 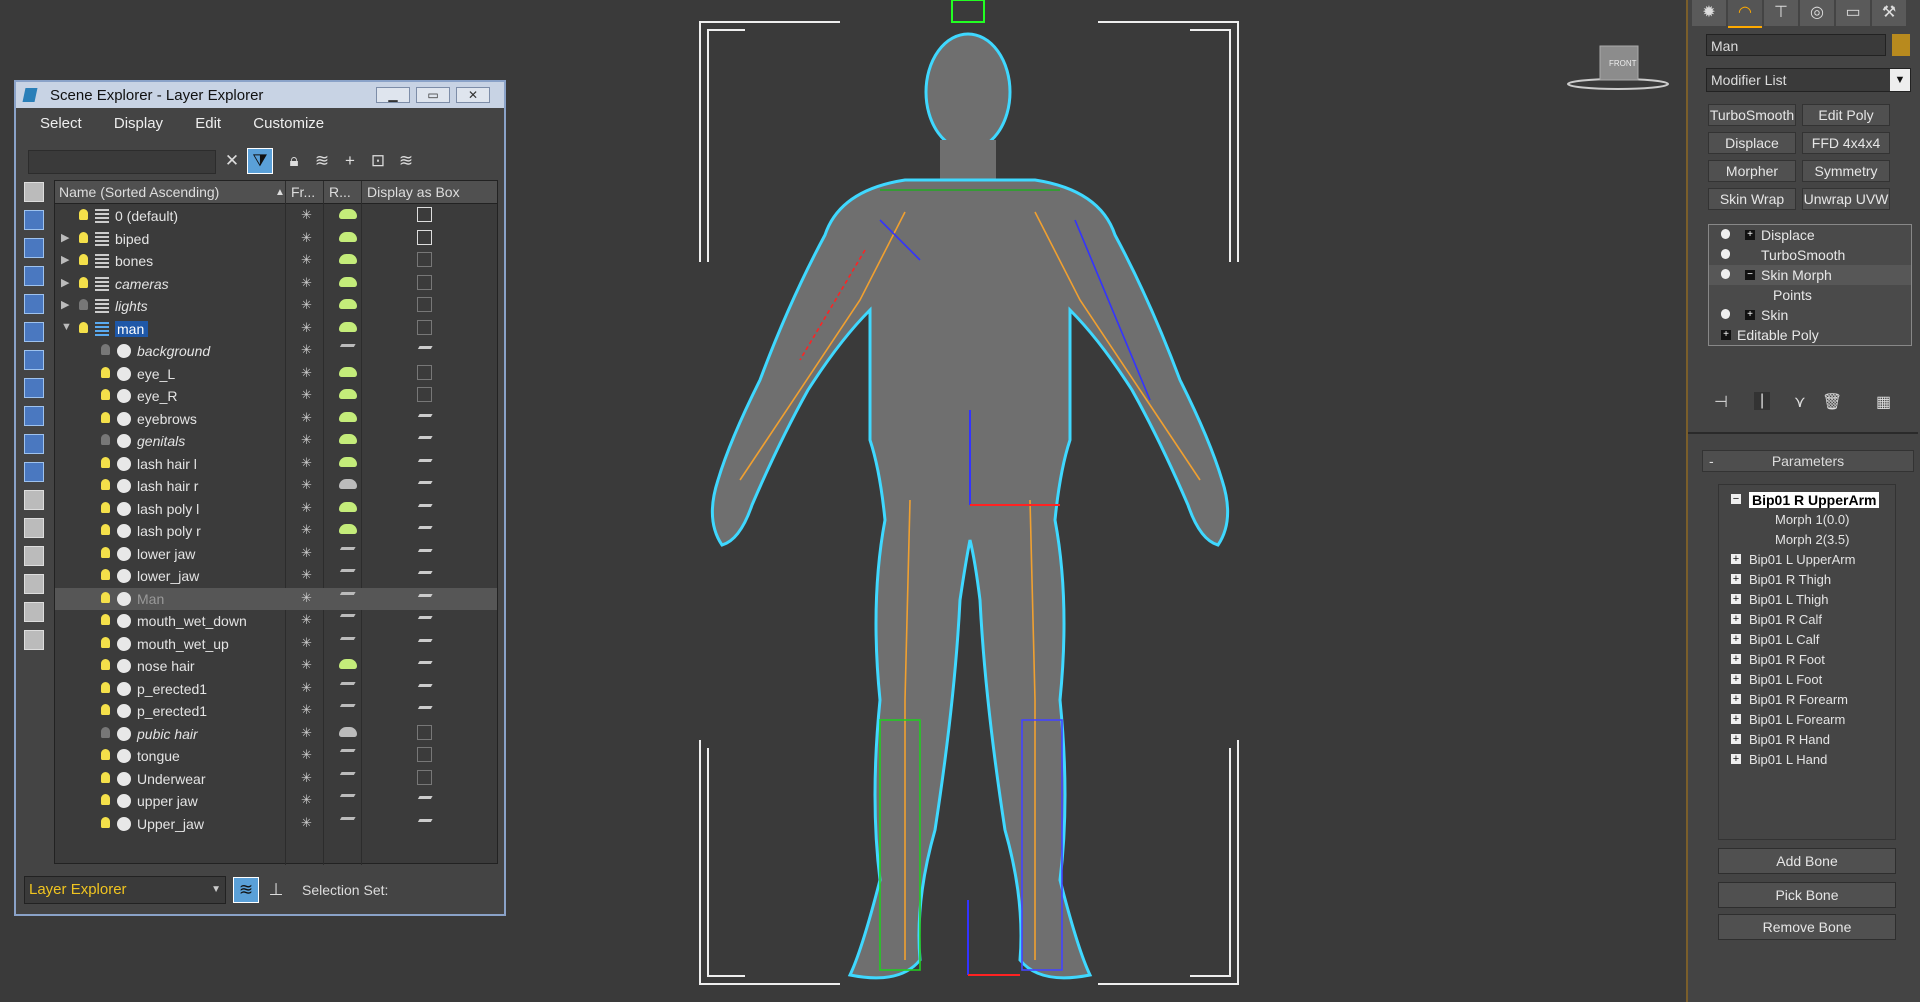 What do you see at coordinates (1807, 719) in the screenshot?
I see `bone-item: + Bip01 L Forearm` at bounding box center [1807, 719].